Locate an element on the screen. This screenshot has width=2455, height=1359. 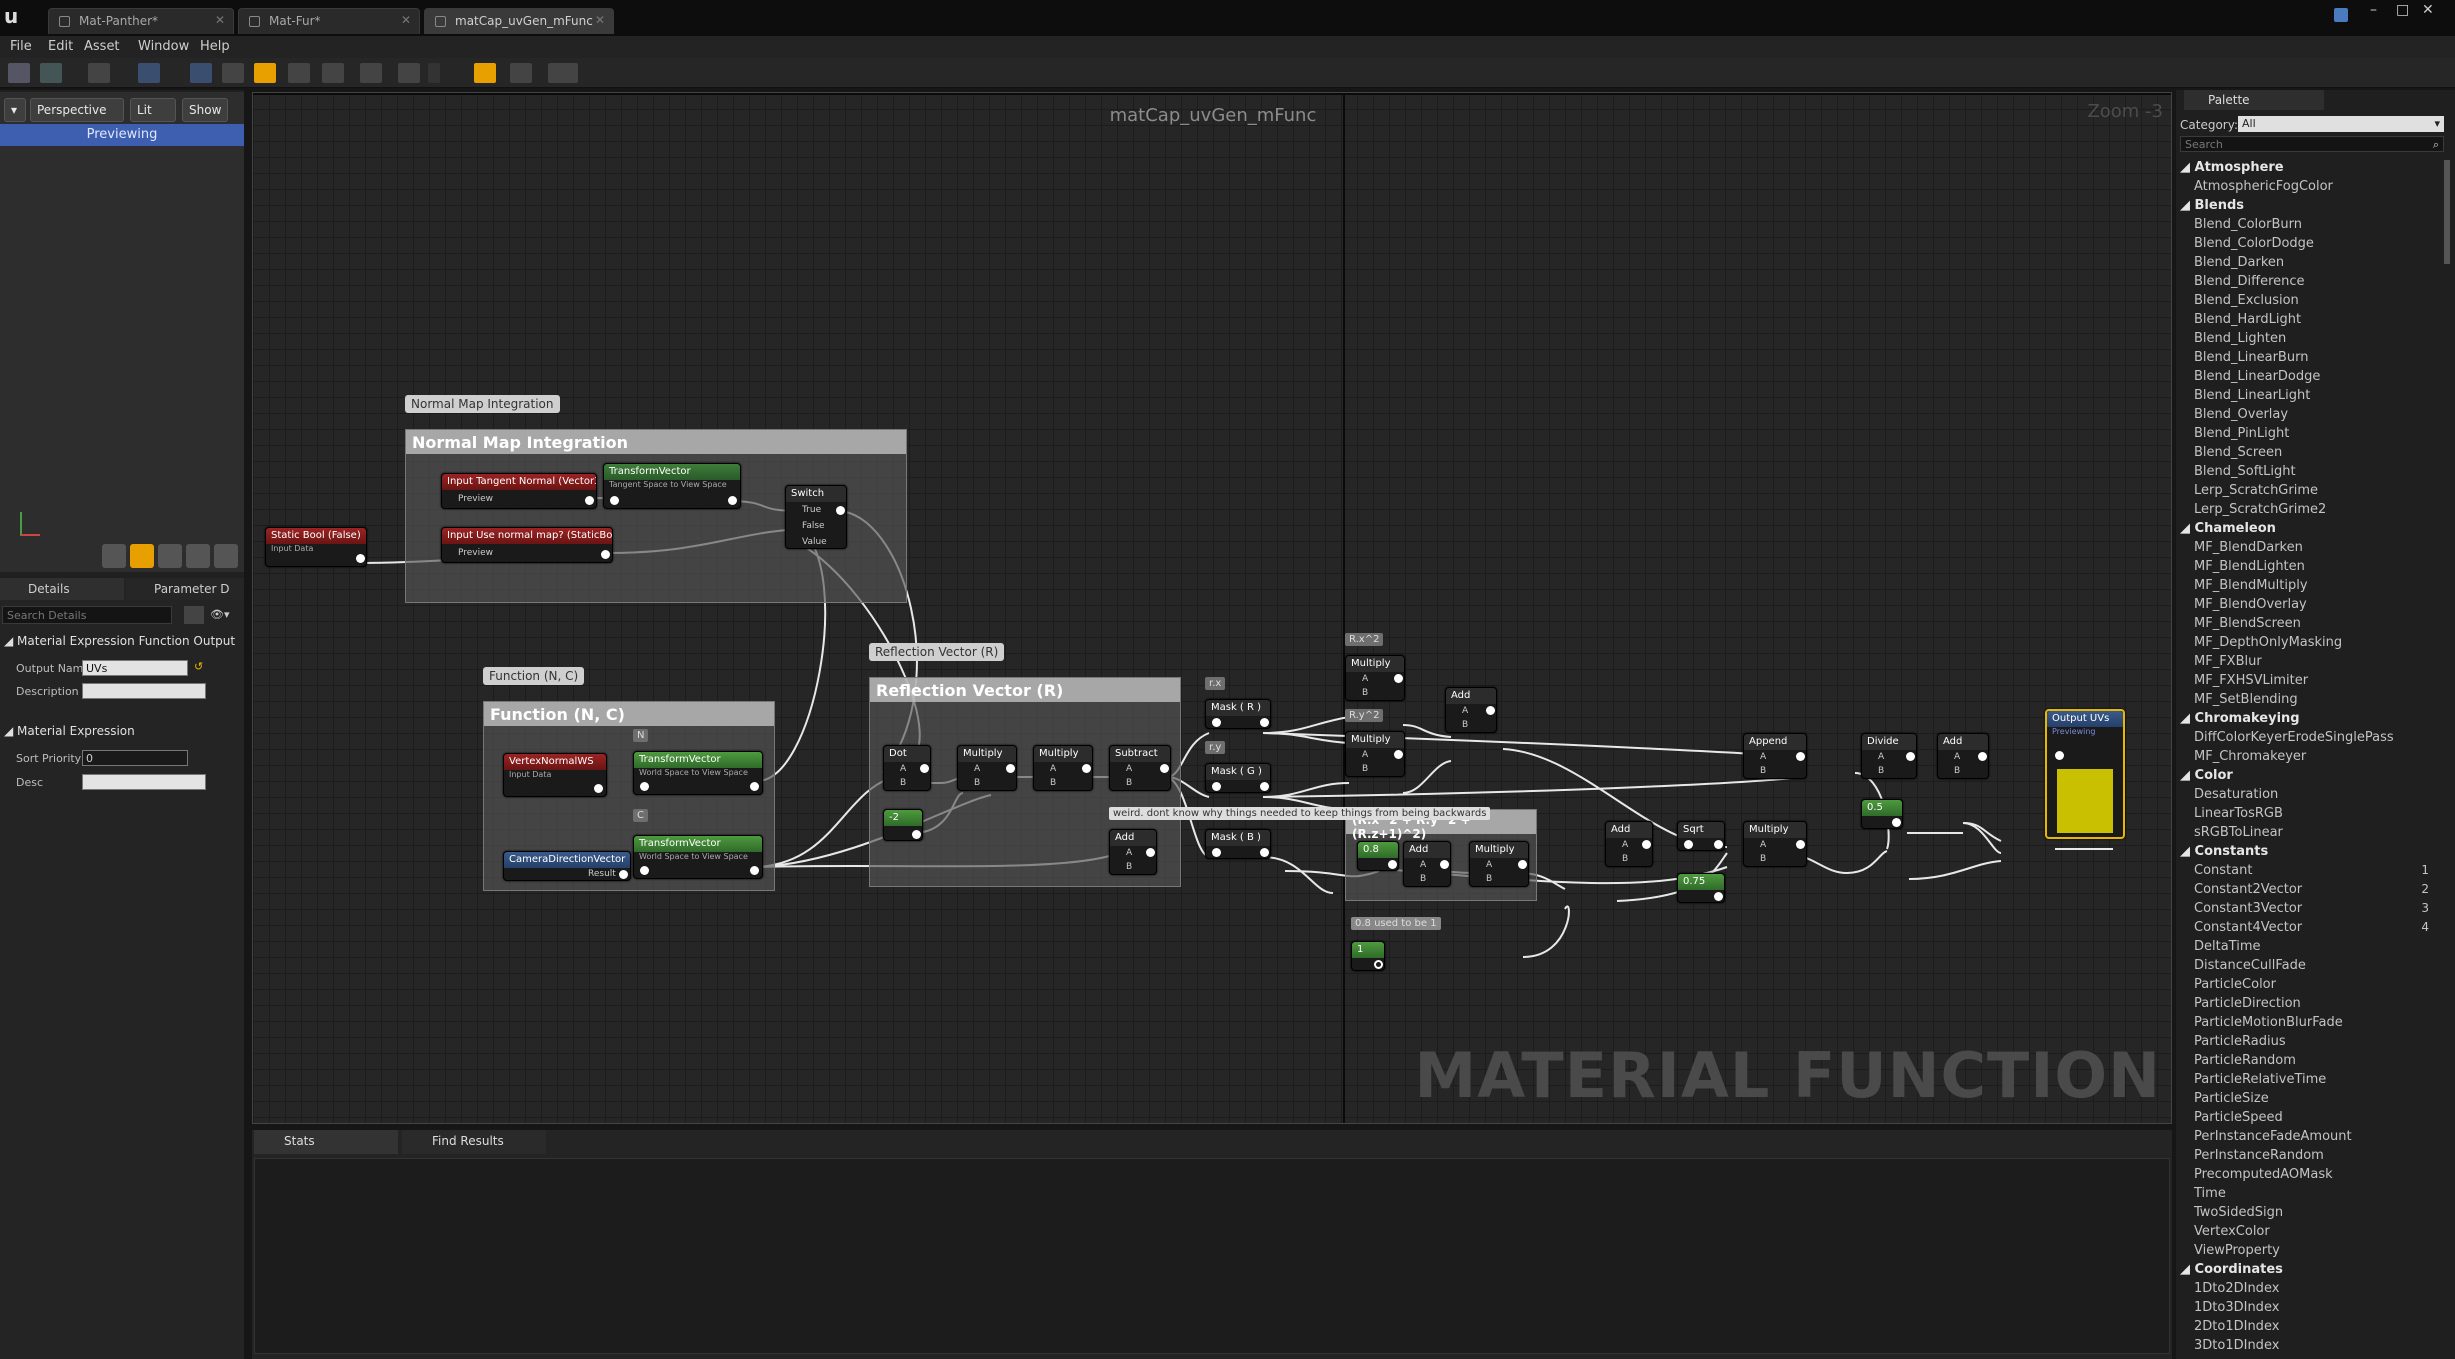
palette-item: DeltaTime is located at coordinates (2227, 946).